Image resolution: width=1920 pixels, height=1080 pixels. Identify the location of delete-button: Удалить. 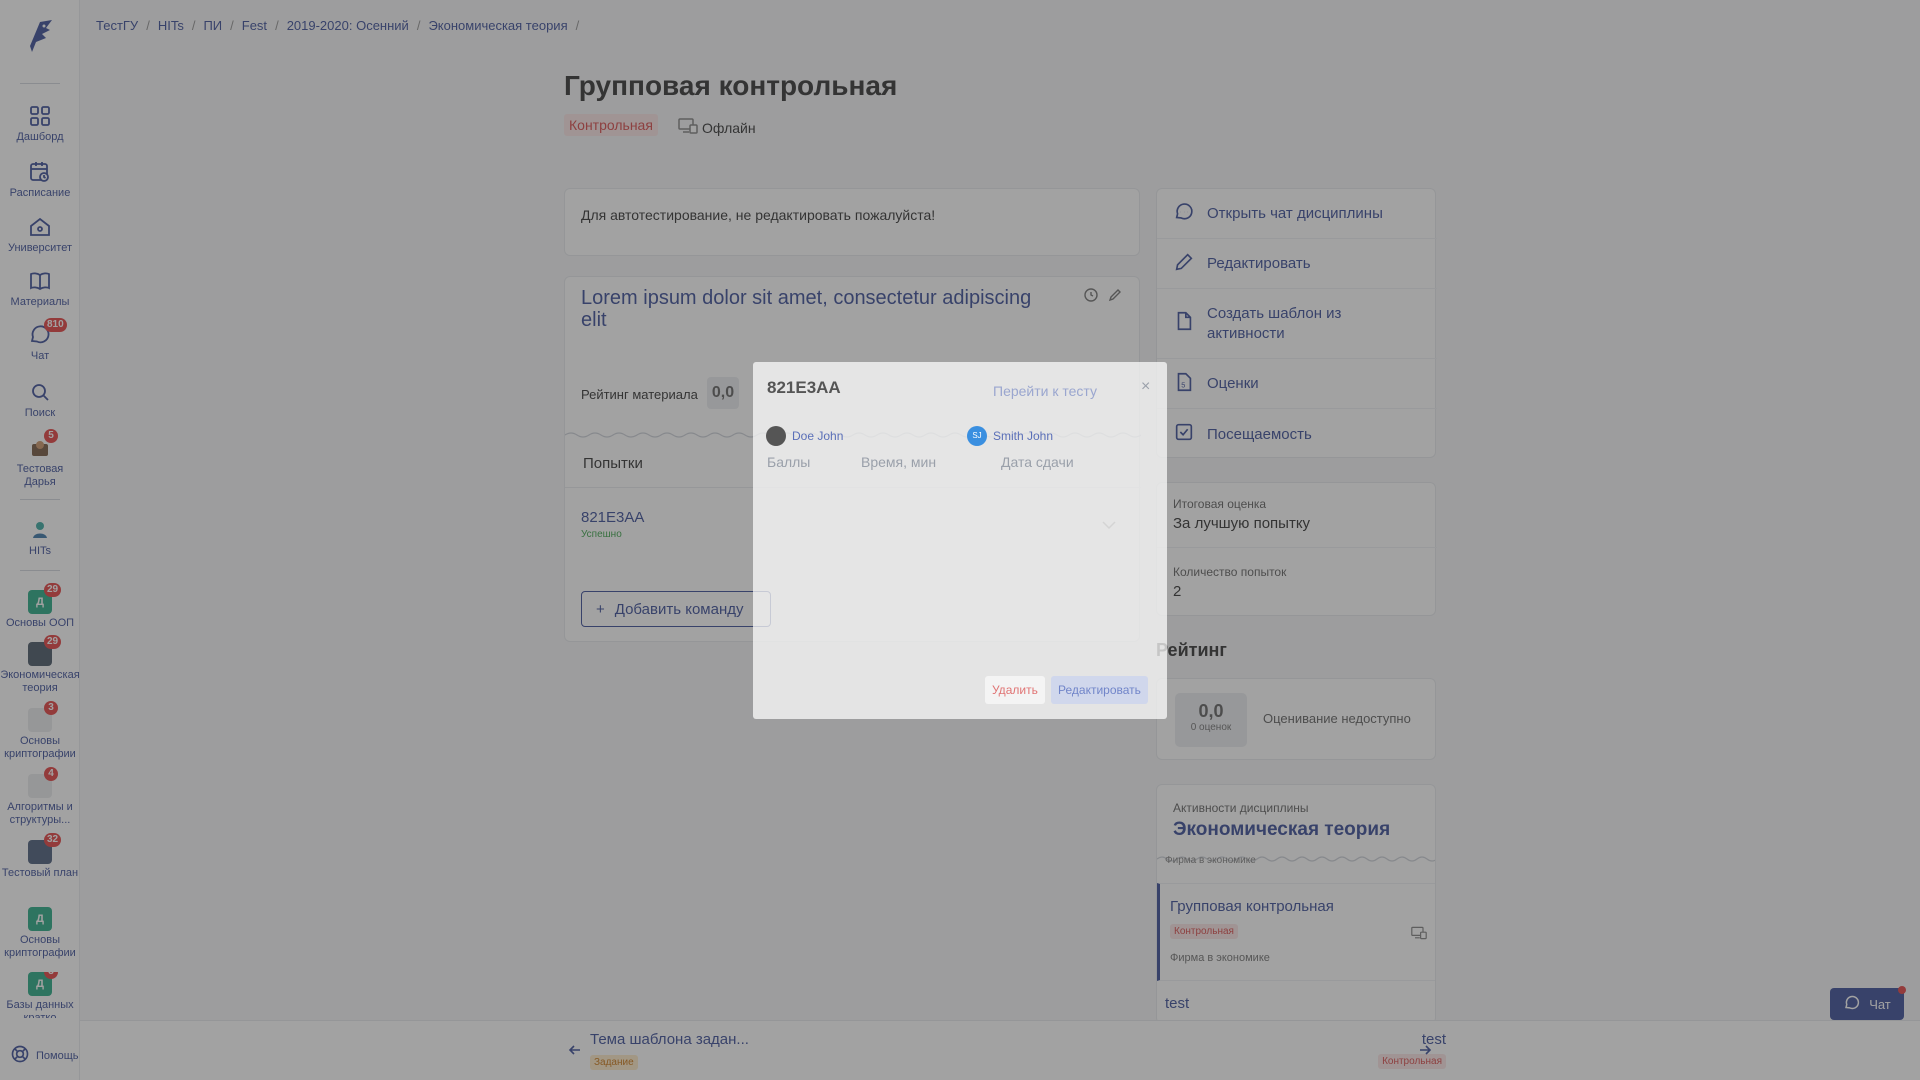
(1015, 690).